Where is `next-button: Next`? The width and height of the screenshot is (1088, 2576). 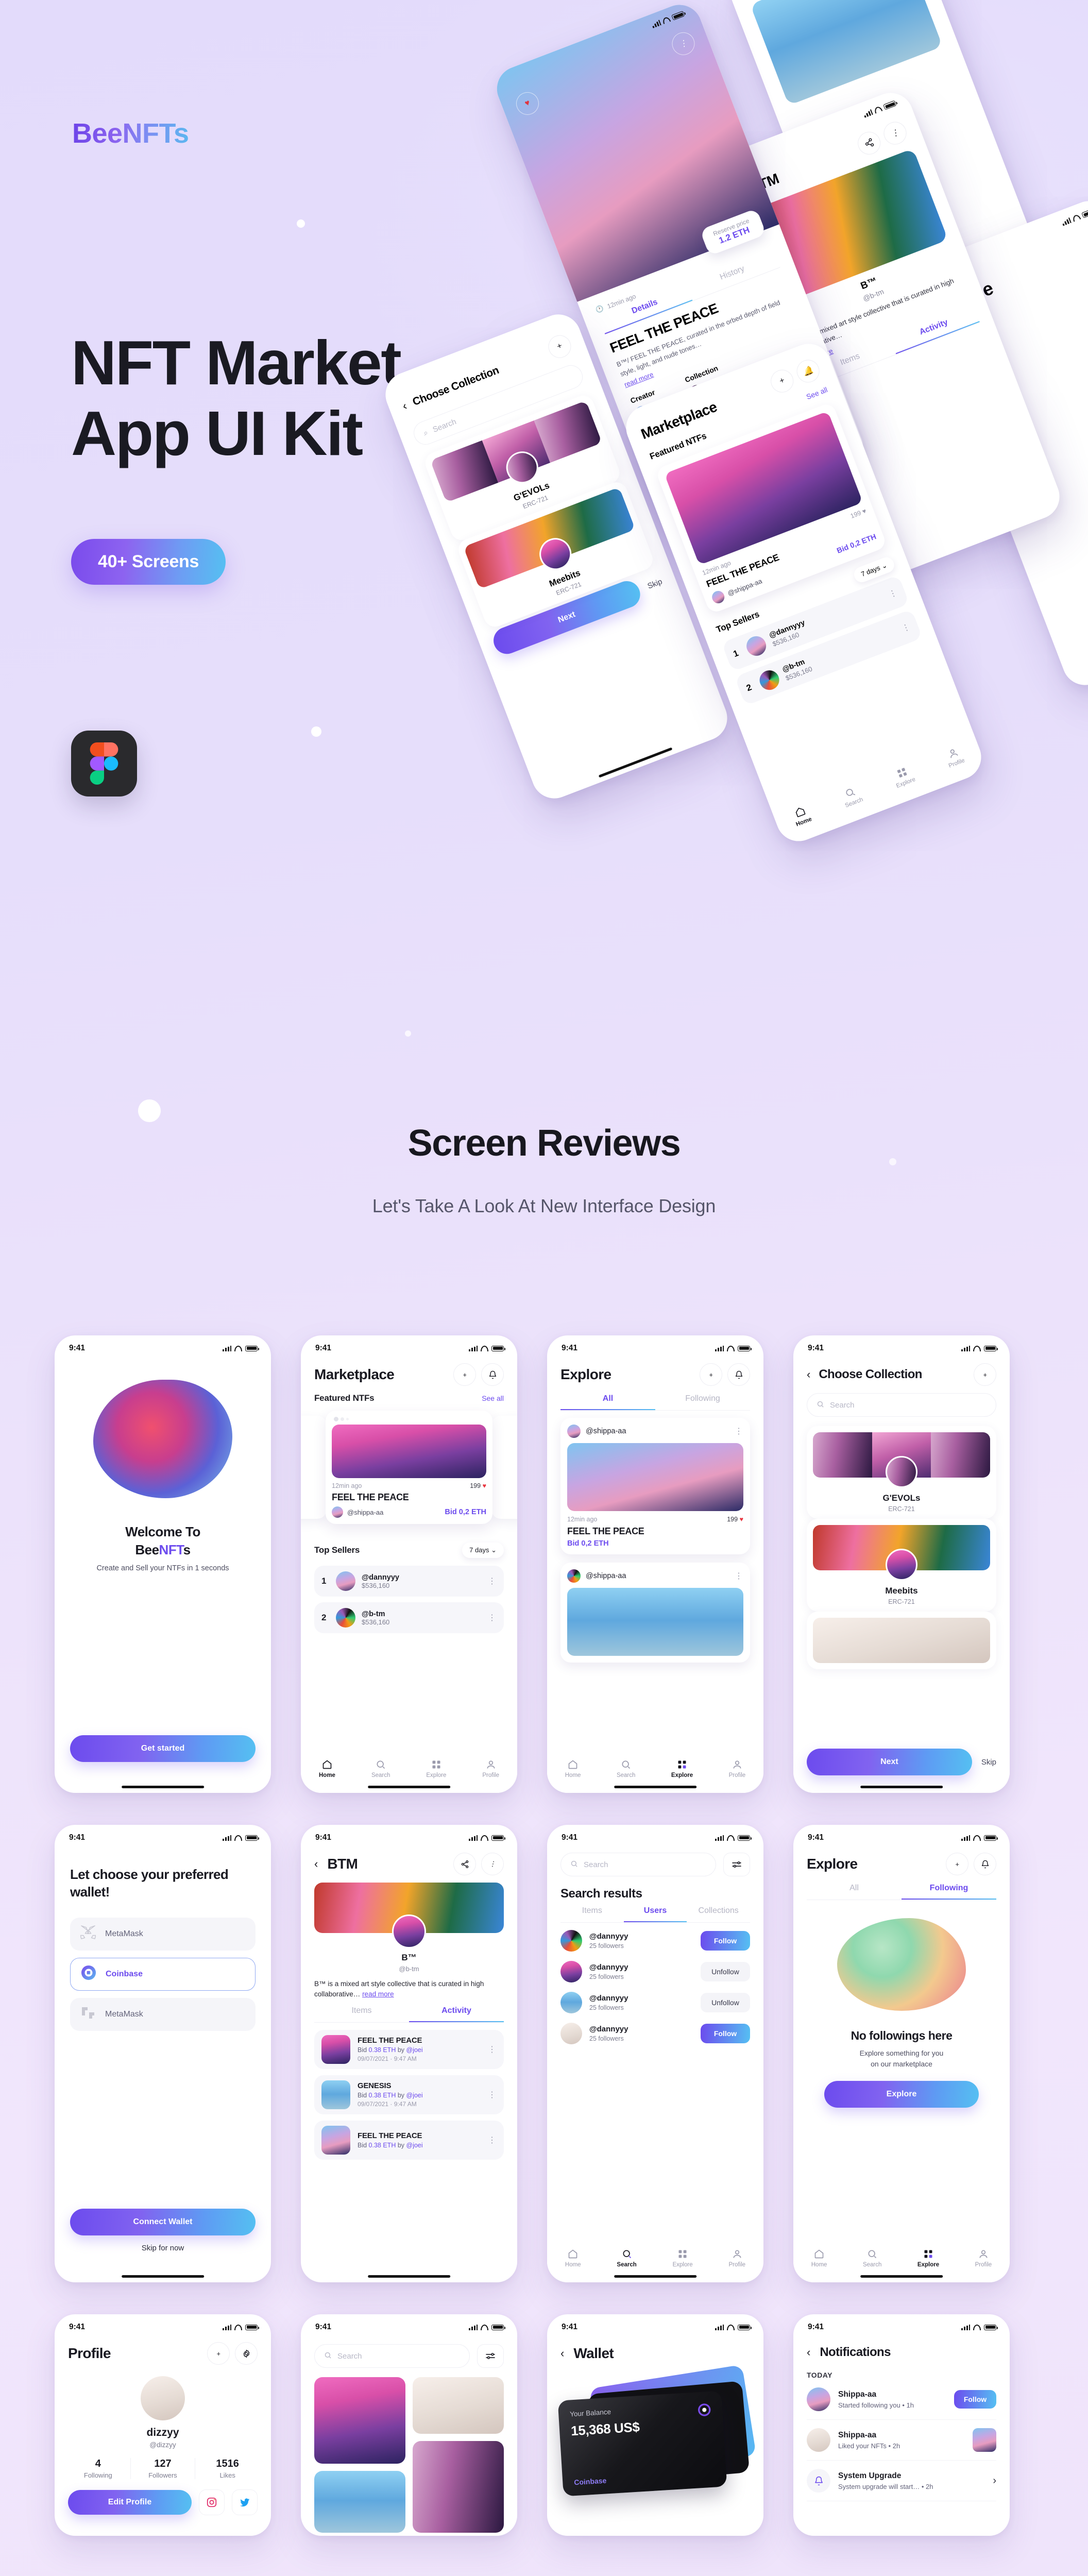 next-button: Next is located at coordinates (889, 1762).